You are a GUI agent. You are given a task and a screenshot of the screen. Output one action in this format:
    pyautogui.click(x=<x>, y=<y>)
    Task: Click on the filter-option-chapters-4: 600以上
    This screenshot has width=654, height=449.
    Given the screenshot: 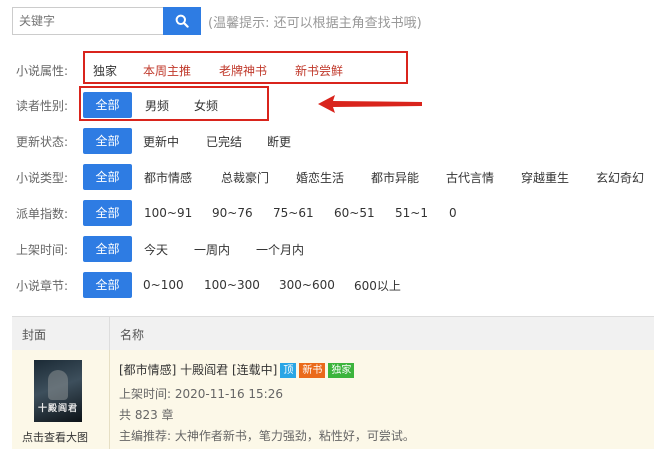 What is the action you would take?
    pyautogui.click(x=377, y=285)
    